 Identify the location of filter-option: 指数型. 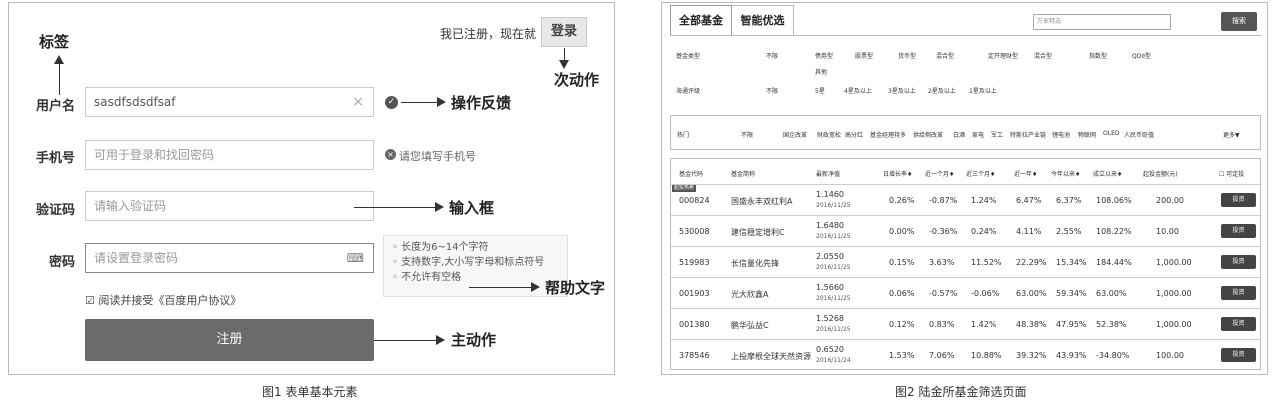
(1098, 55).